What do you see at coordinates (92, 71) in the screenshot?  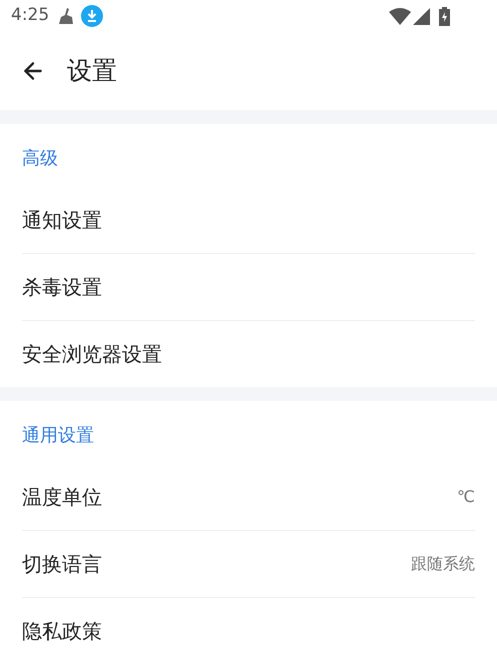 I see `page-title: 设置` at bounding box center [92, 71].